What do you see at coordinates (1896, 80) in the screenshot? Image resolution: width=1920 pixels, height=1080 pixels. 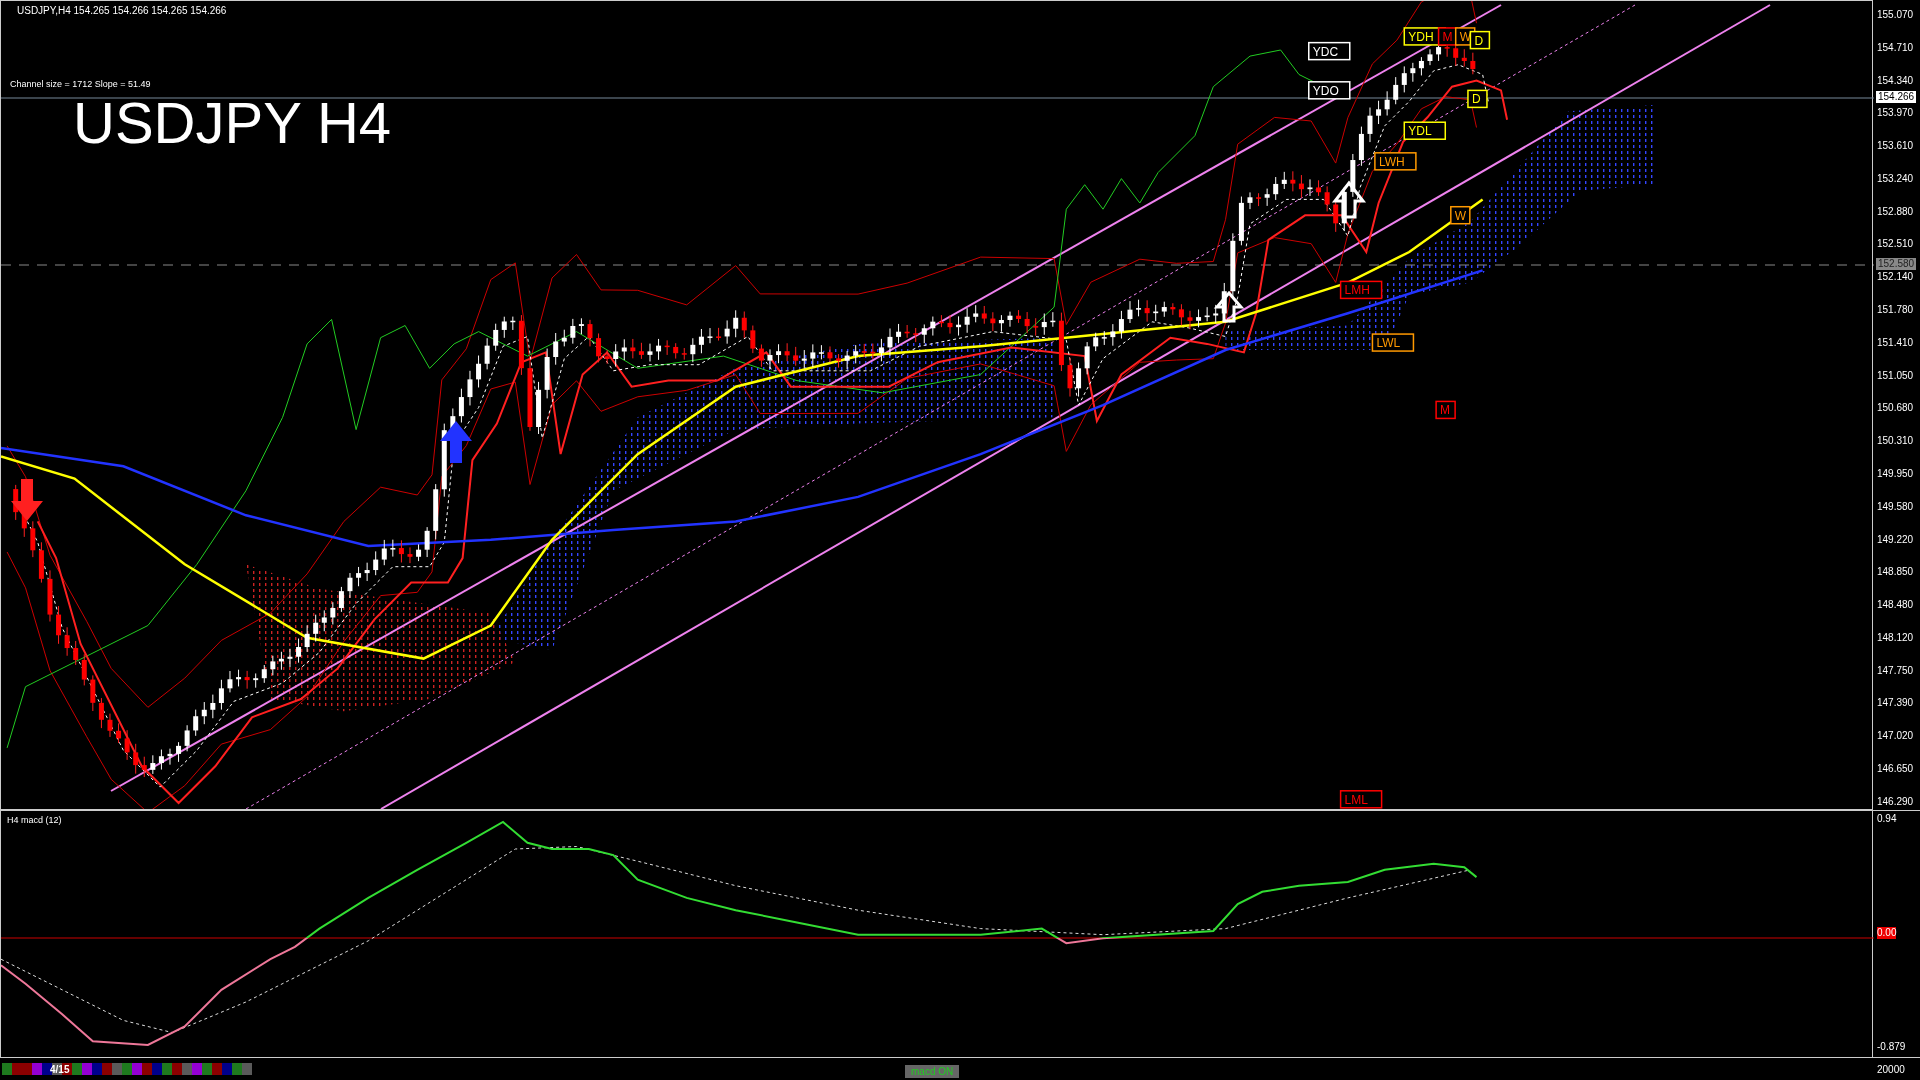 I see `price-tick: 154.340` at bounding box center [1896, 80].